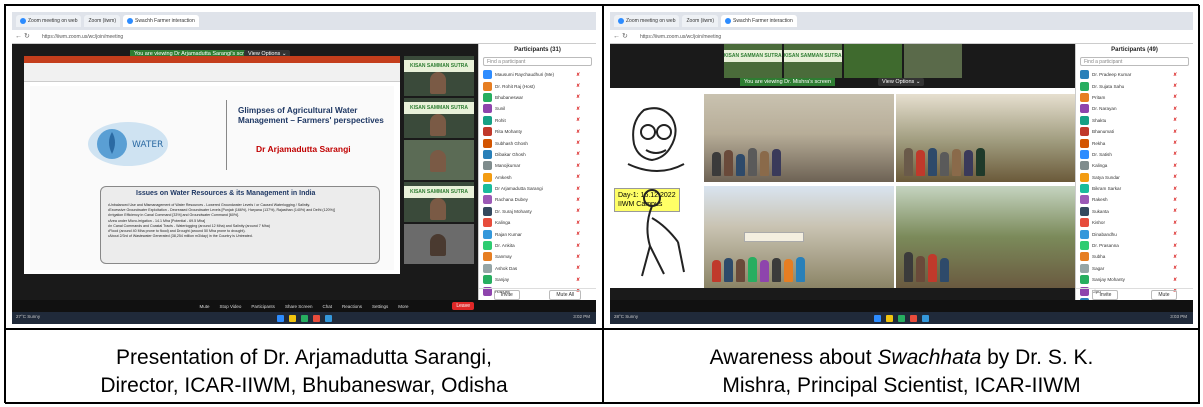  I want to click on participant-row: Sanmay ✘, so click(537, 256).